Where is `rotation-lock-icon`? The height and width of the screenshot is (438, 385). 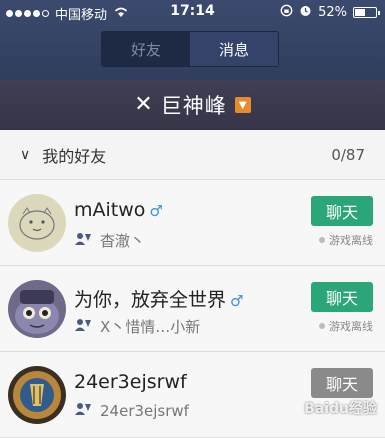
rotation-lock-icon is located at coordinates (286, 12).